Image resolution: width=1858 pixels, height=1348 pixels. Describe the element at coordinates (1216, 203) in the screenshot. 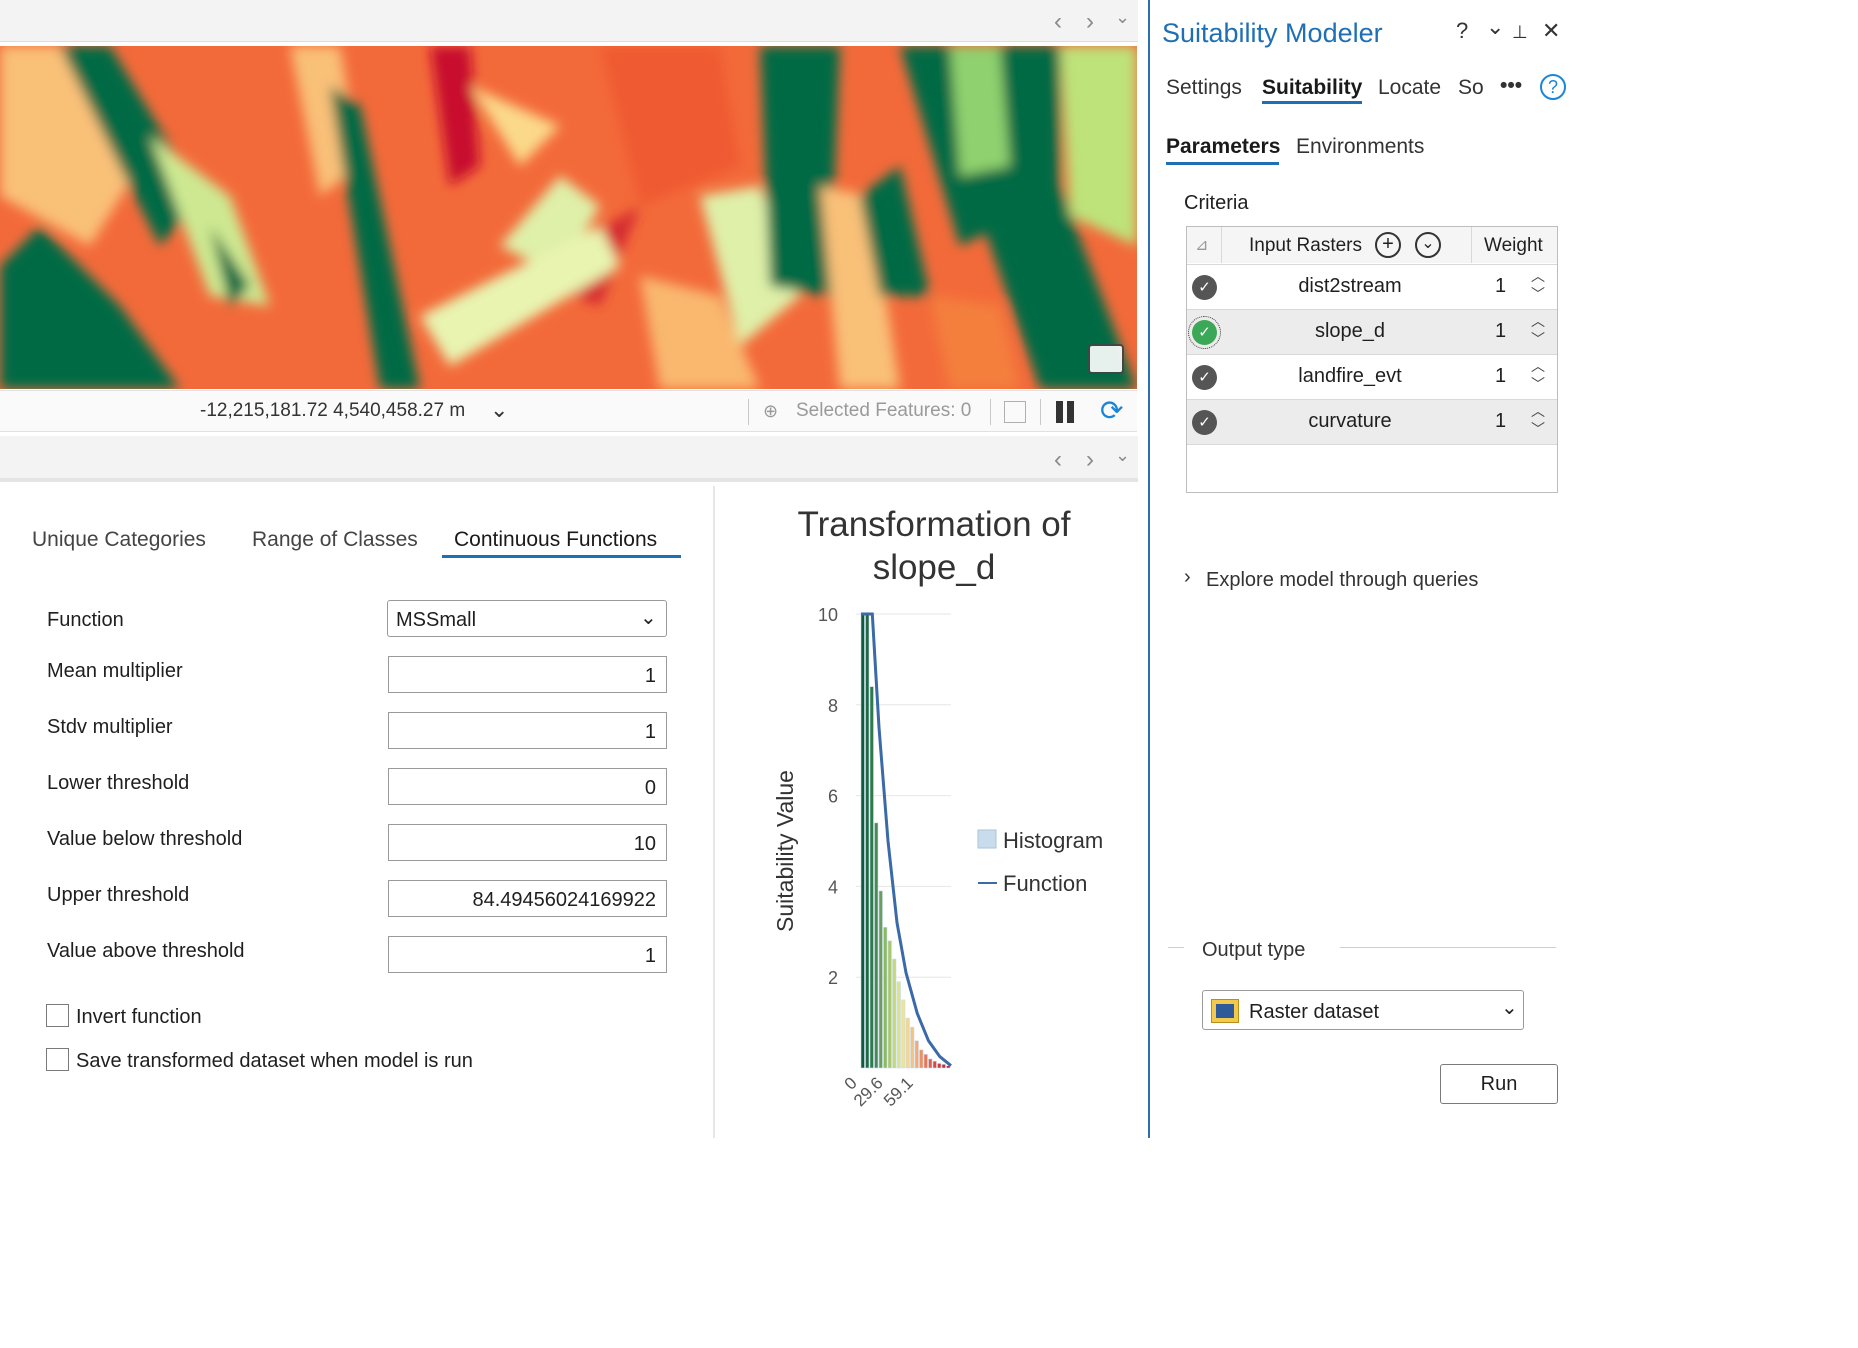

I see `criteria-label: Criteria` at that location.